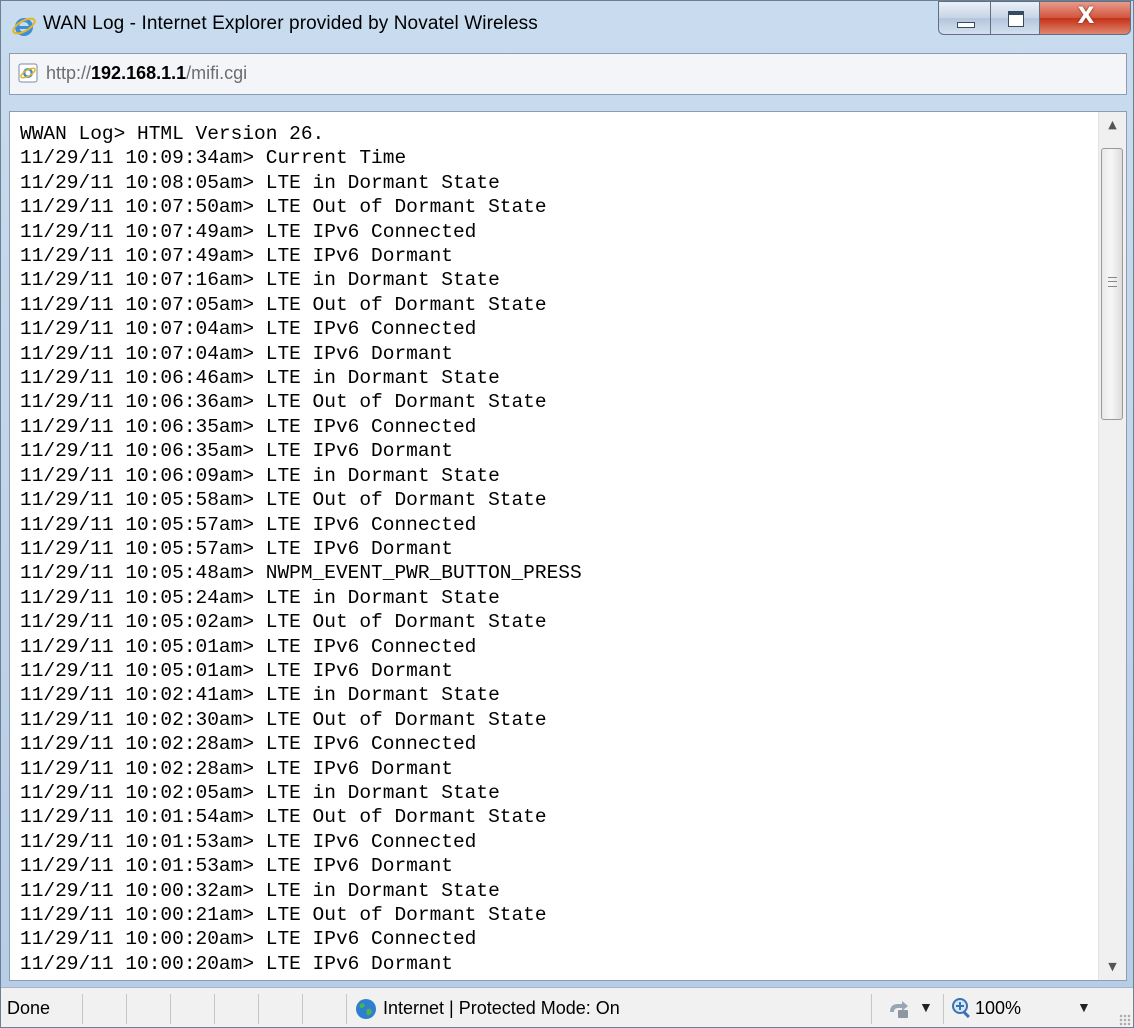 The width and height of the screenshot is (1134, 1028). Describe the element at coordinates (962, 1008) in the screenshot. I see `zoom-icon` at that location.